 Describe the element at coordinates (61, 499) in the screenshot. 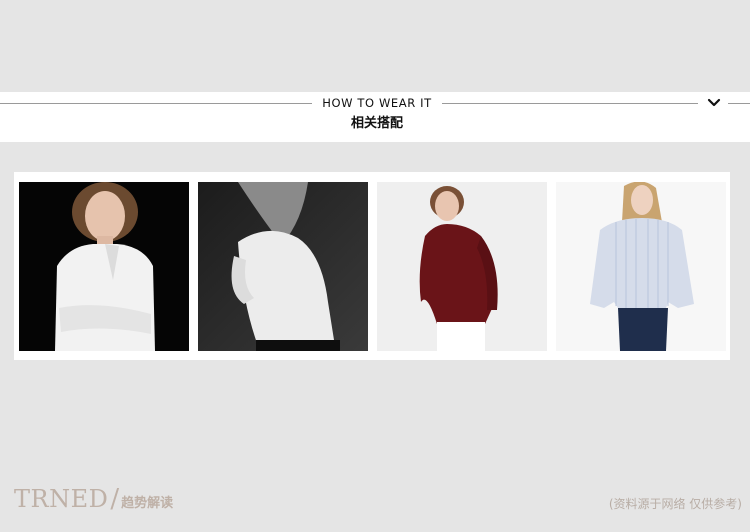

I see `logo-wordmark: TRNED` at that location.